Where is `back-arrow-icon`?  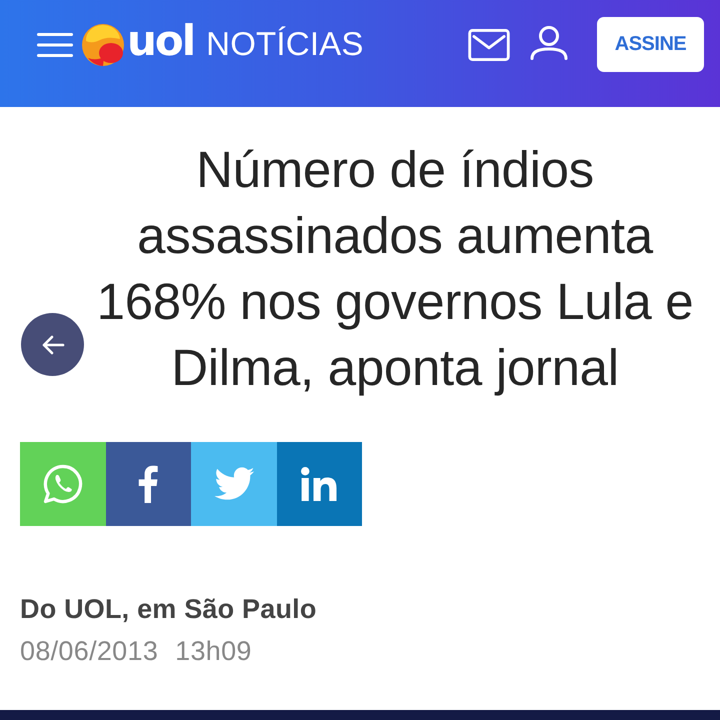 back-arrow-icon is located at coordinates (52, 344).